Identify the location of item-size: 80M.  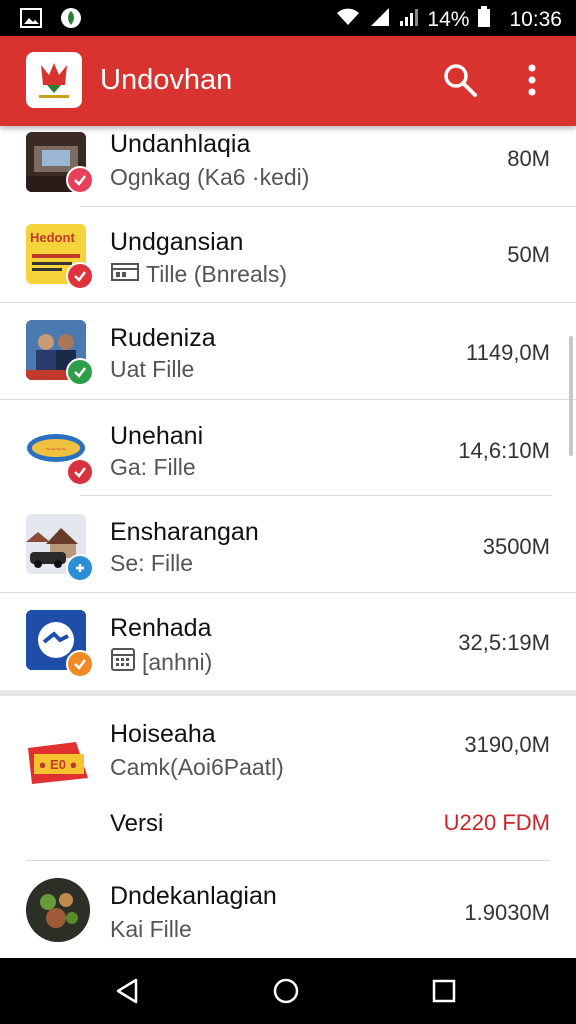
(528, 158).